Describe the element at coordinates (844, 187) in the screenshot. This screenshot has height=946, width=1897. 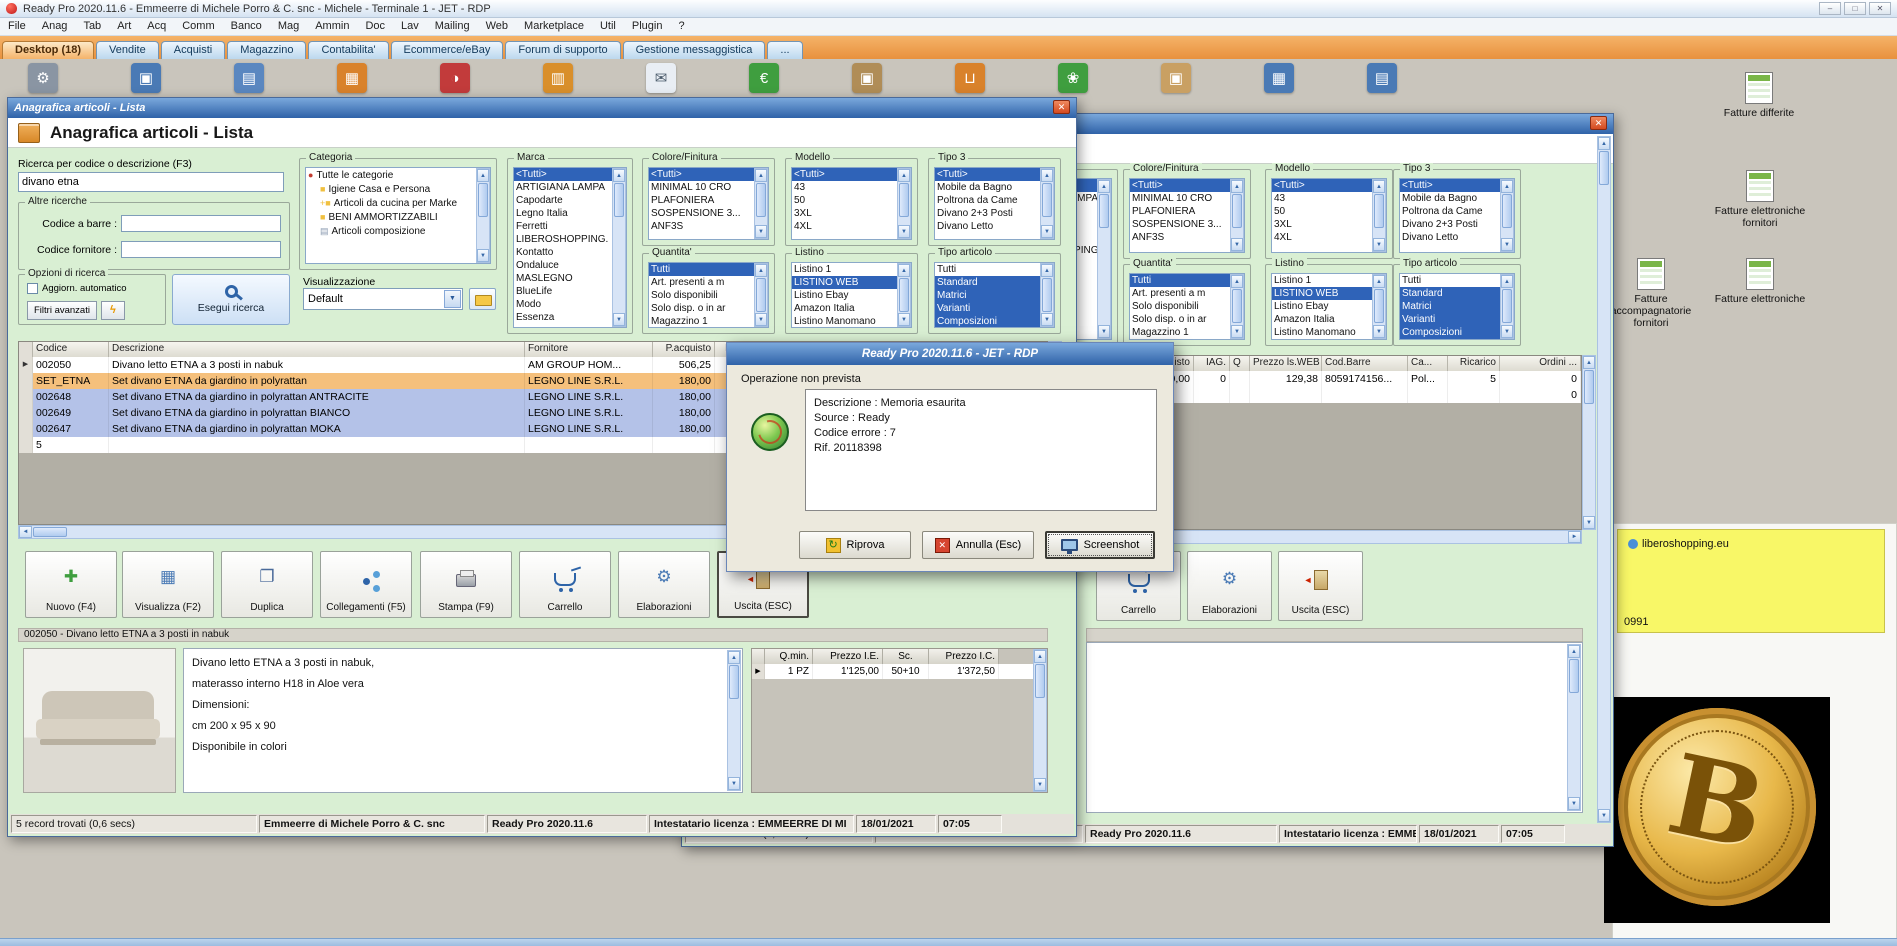
I see `list-item: 43` at that location.